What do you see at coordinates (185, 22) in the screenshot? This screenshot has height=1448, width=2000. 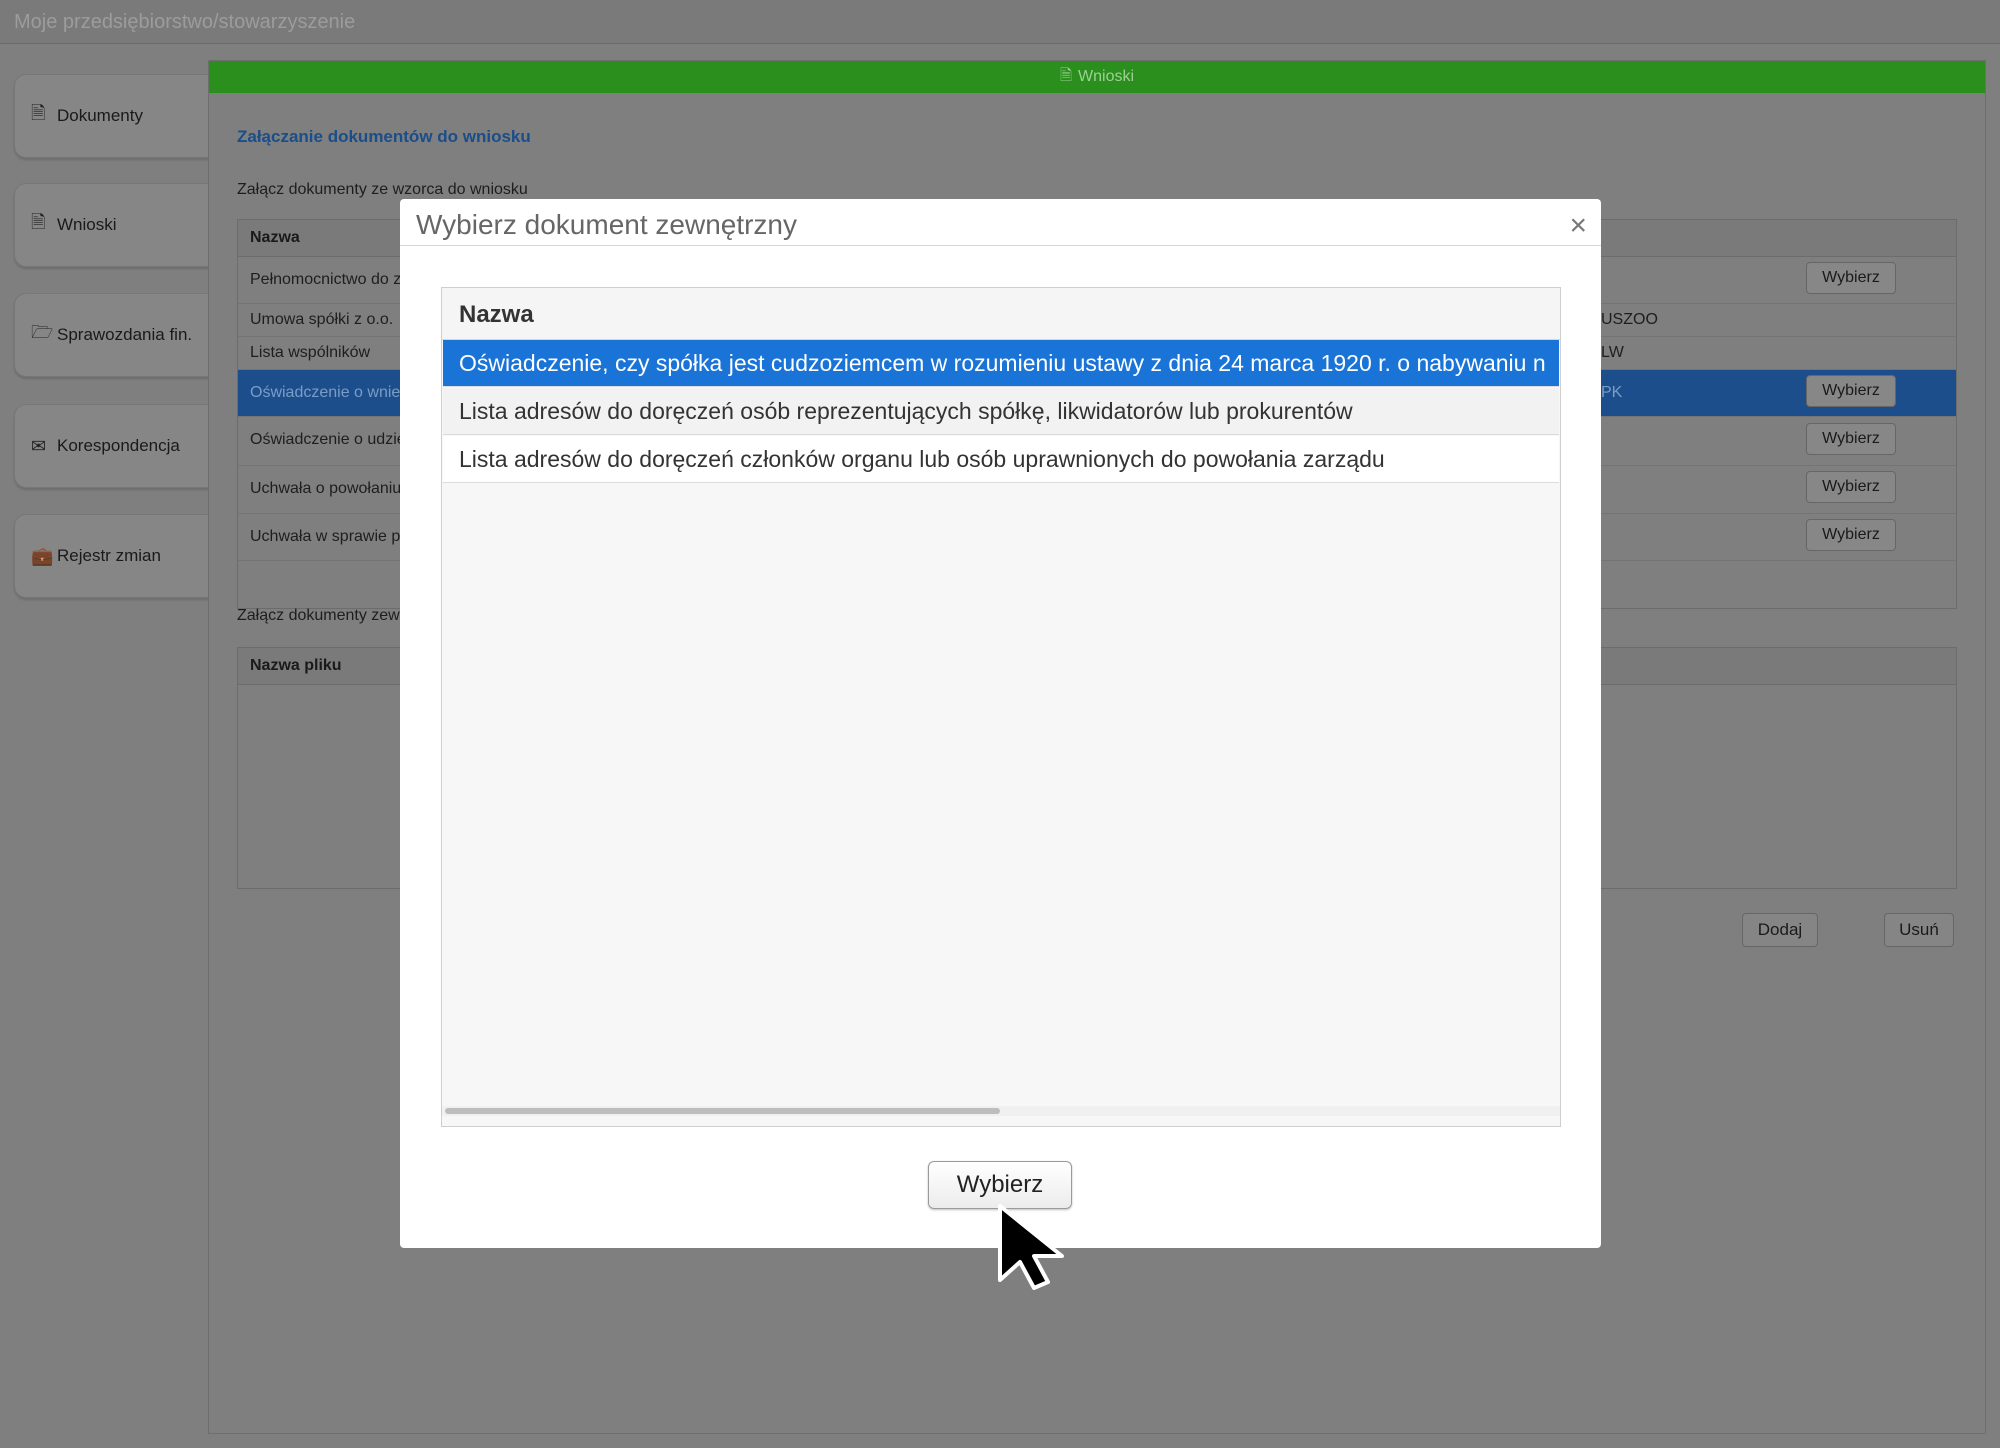 I see `app-title: Moje przedsiębiorstwo/stowarzyszenie` at bounding box center [185, 22].